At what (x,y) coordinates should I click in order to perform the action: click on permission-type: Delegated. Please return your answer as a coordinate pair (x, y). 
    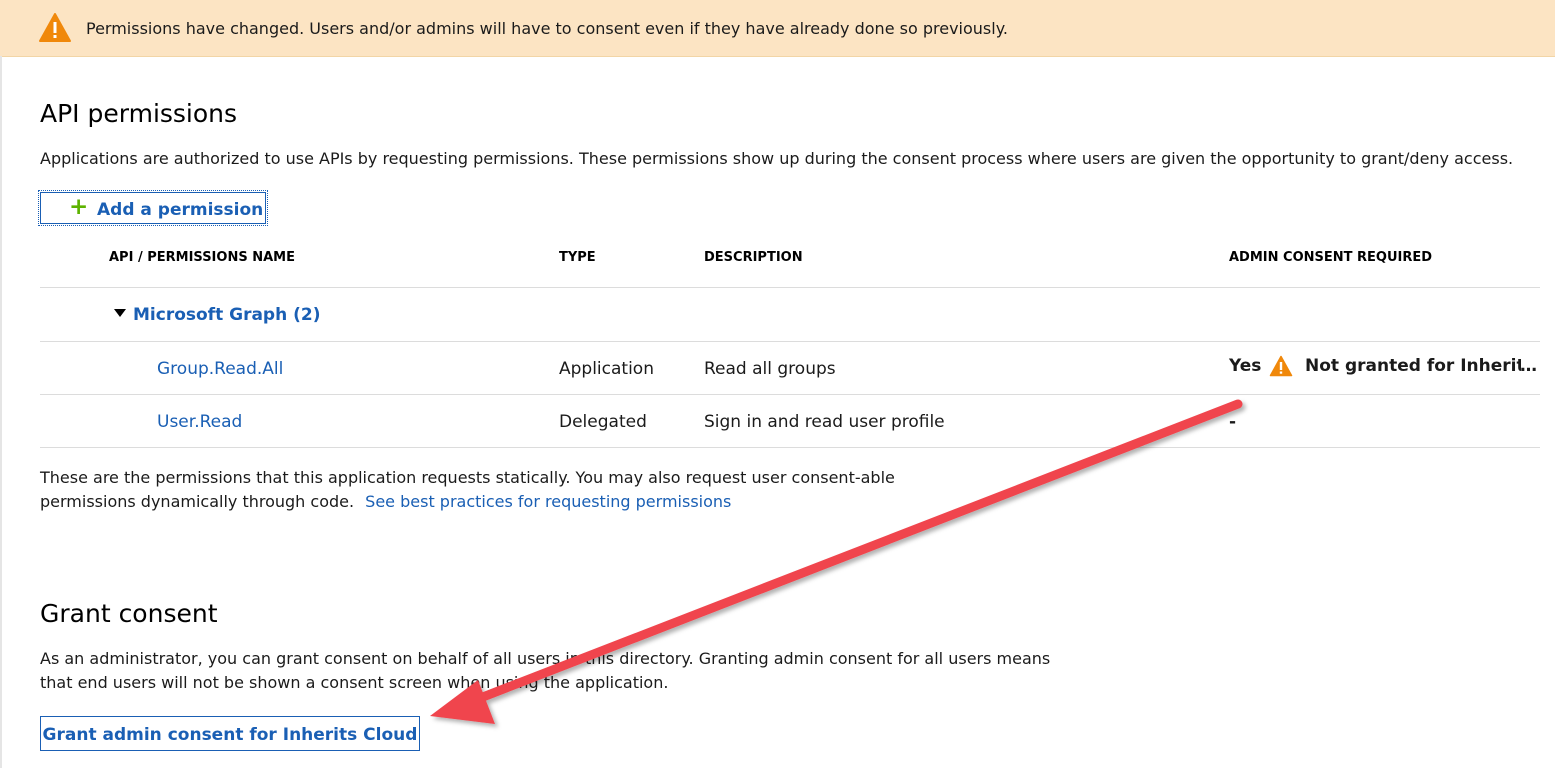
    Looking at the image, I should click on (603, 422).